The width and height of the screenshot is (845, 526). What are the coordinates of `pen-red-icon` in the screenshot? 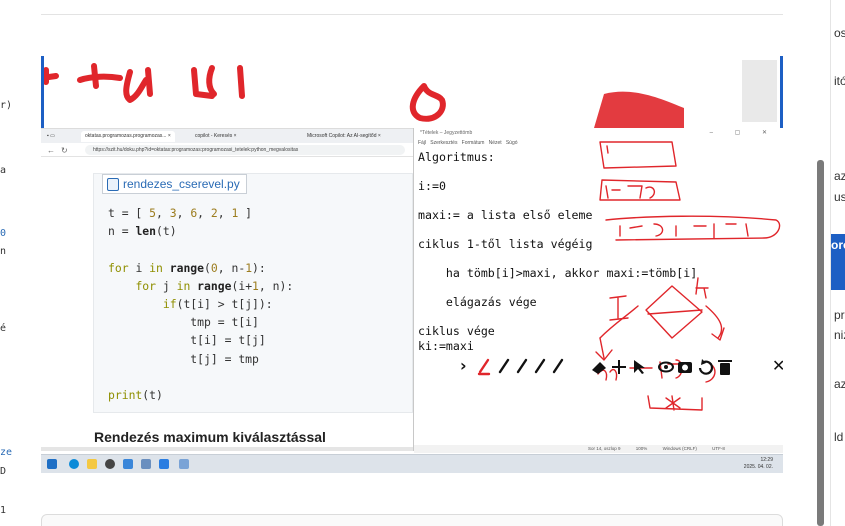 It's located at (484, 366).